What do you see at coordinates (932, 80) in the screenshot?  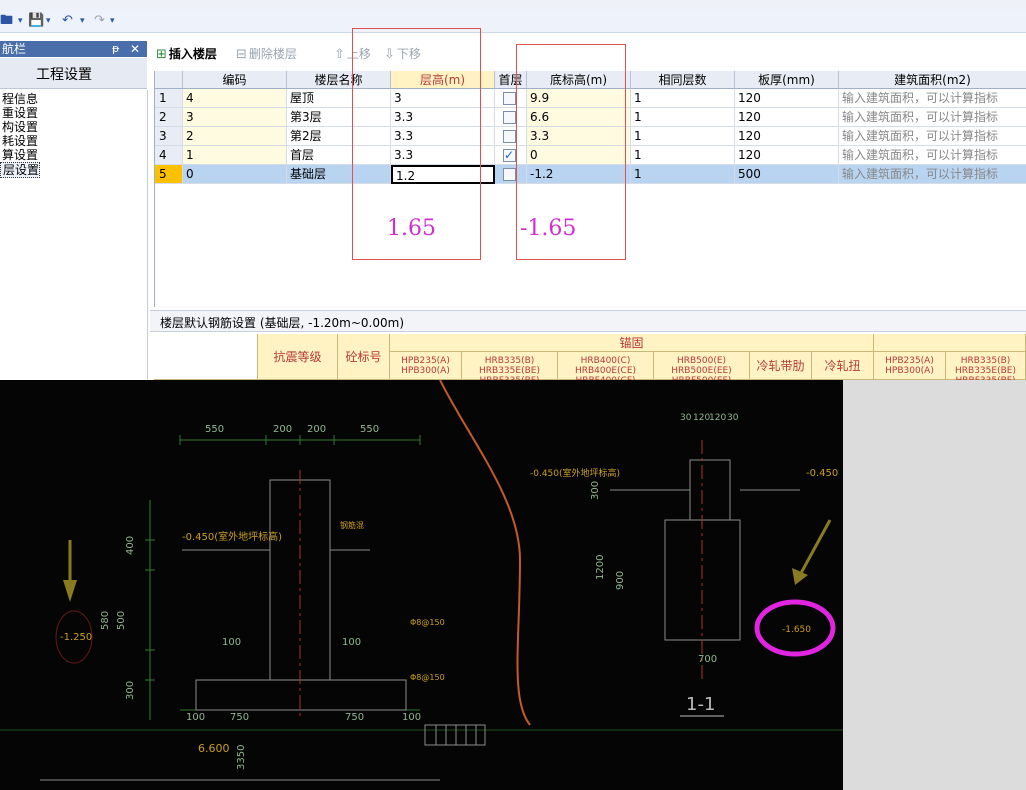 I see `col-header-area: 建筑面积(m2)` at bounding box center [932, 80].